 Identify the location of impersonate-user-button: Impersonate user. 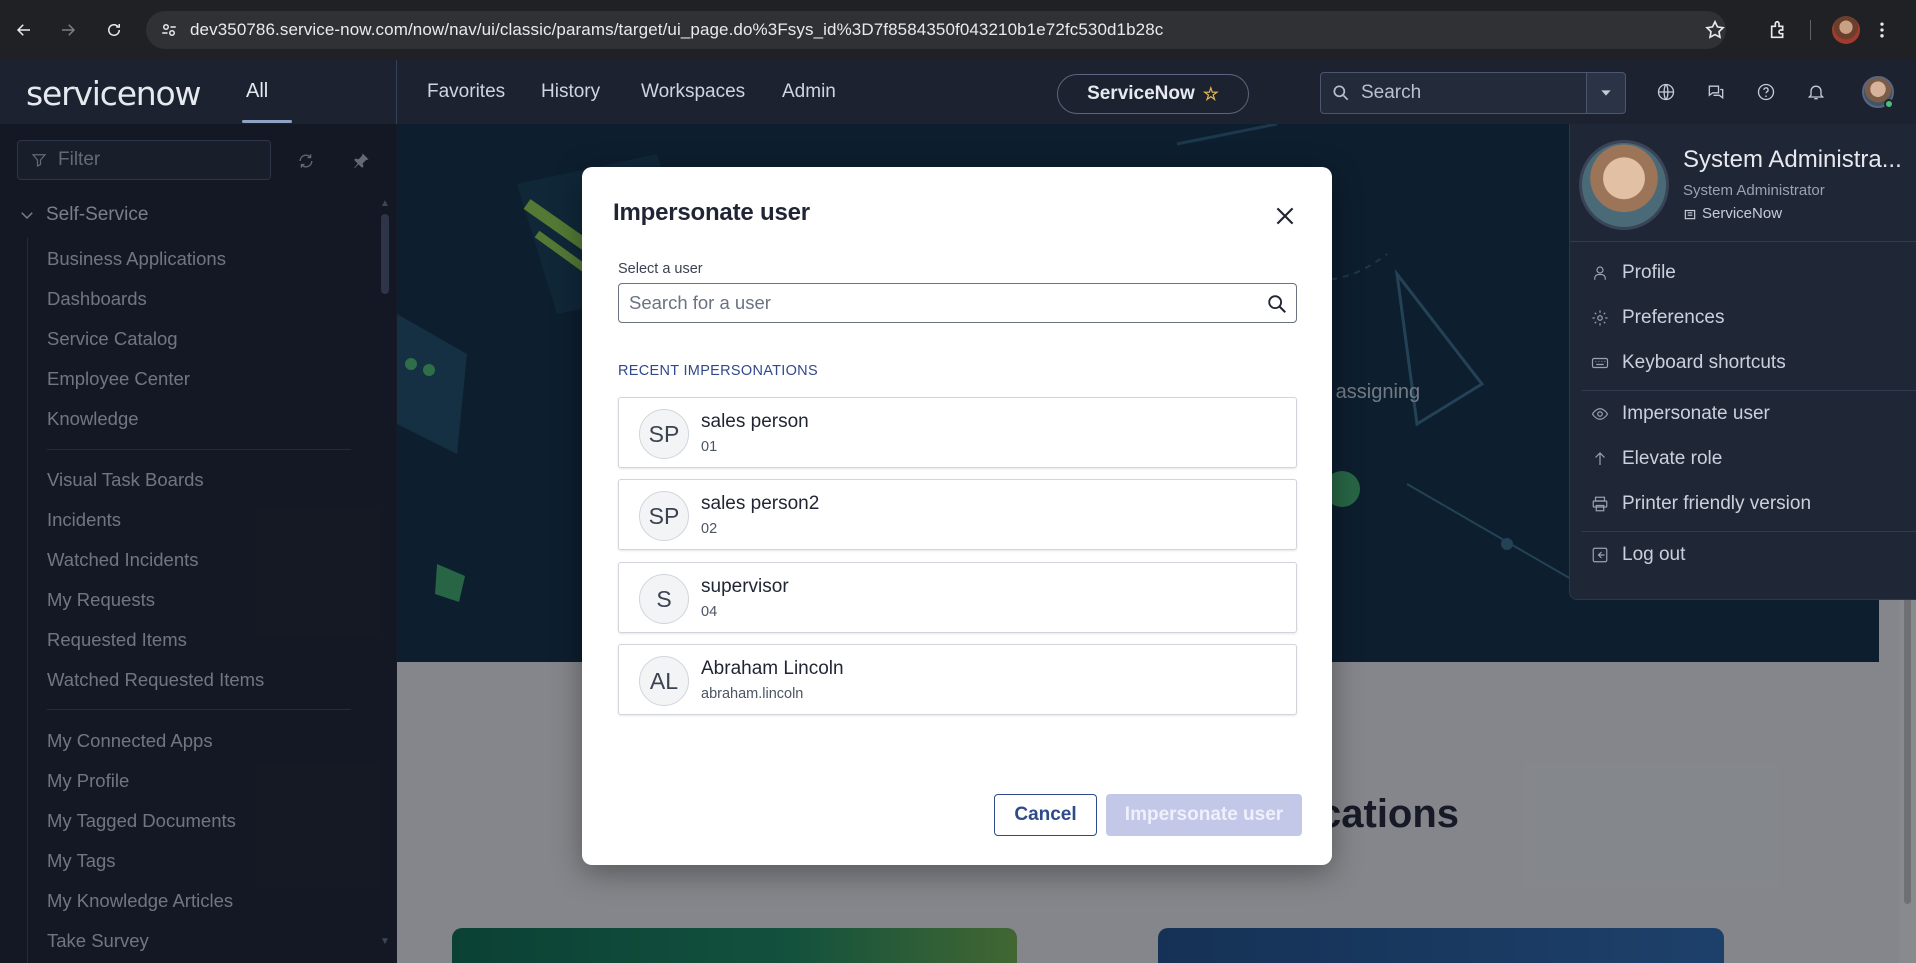
(1204, 815).